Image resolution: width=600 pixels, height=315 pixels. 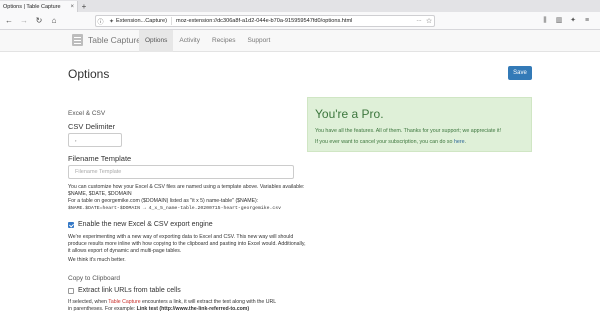 What do you see at coordinates (181, 172) in the screenshot?
I see `filename-template-input: Filename Template` at bounding box center [181, 172].